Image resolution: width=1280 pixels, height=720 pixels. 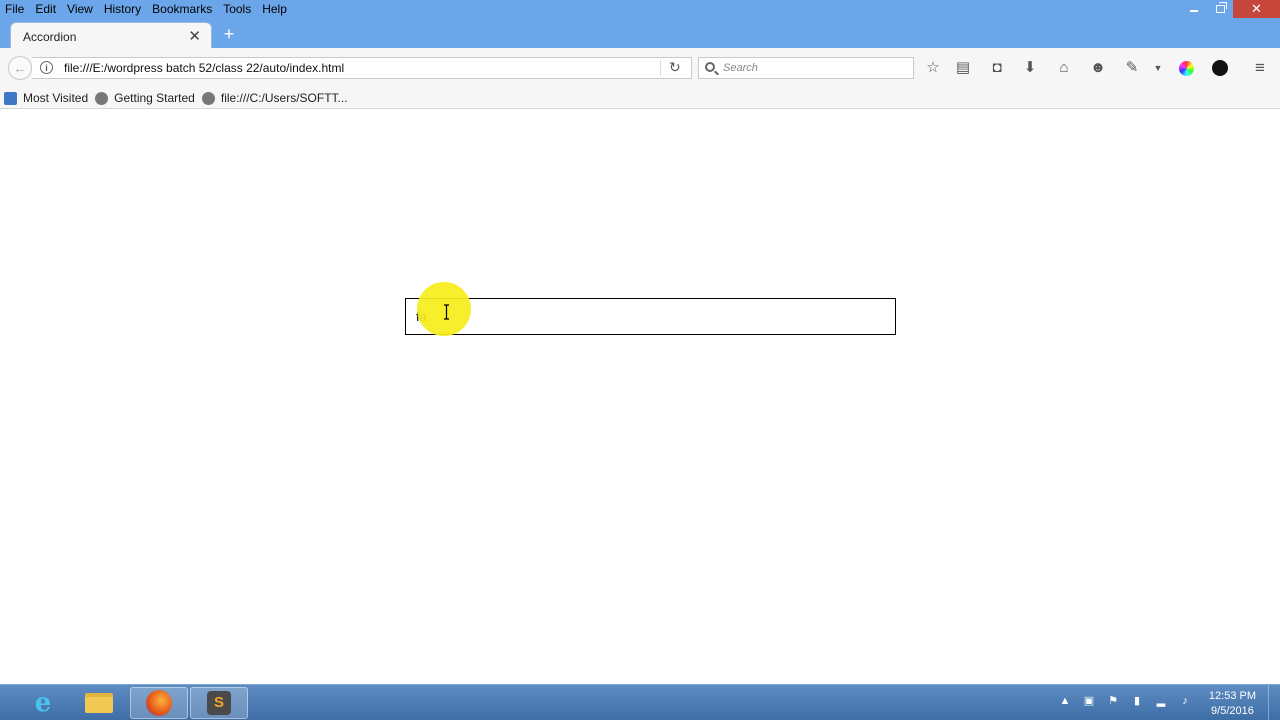 I want to click on sublime-text-icon: S, so click(x=219, y=703).